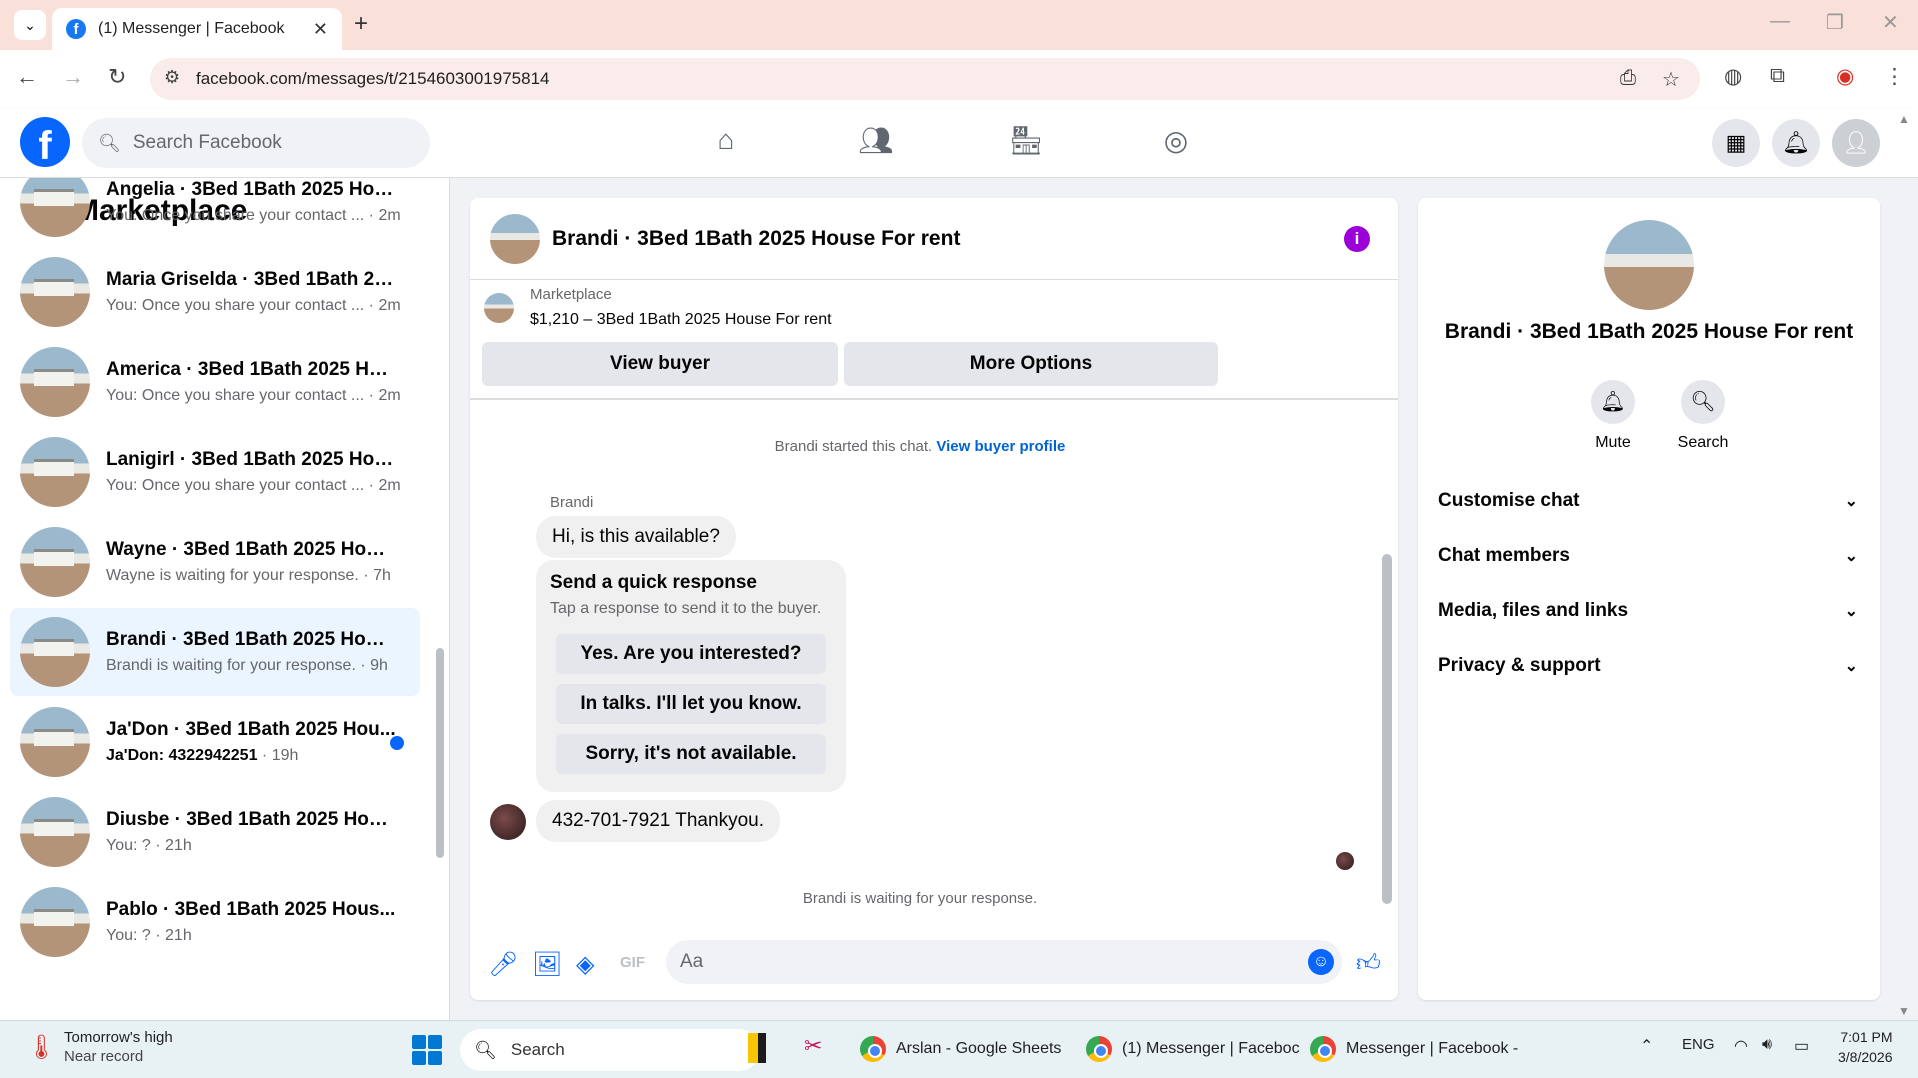 The width and height of the screenshot is (1918, 1078). What do you see at coordinates (1000, 446) in the screenshot?
I see `view-buyer-profile-link: View buyer profile` at bounding box center [1000, 446].